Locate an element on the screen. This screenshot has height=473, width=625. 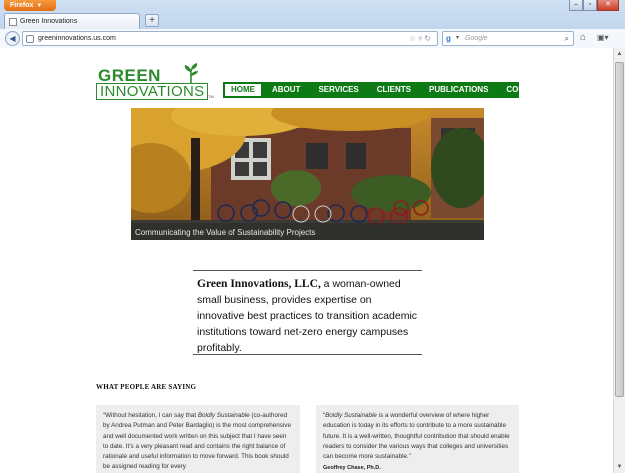
chevron-down-icon: ▼ is located at coordinates (39, 6).